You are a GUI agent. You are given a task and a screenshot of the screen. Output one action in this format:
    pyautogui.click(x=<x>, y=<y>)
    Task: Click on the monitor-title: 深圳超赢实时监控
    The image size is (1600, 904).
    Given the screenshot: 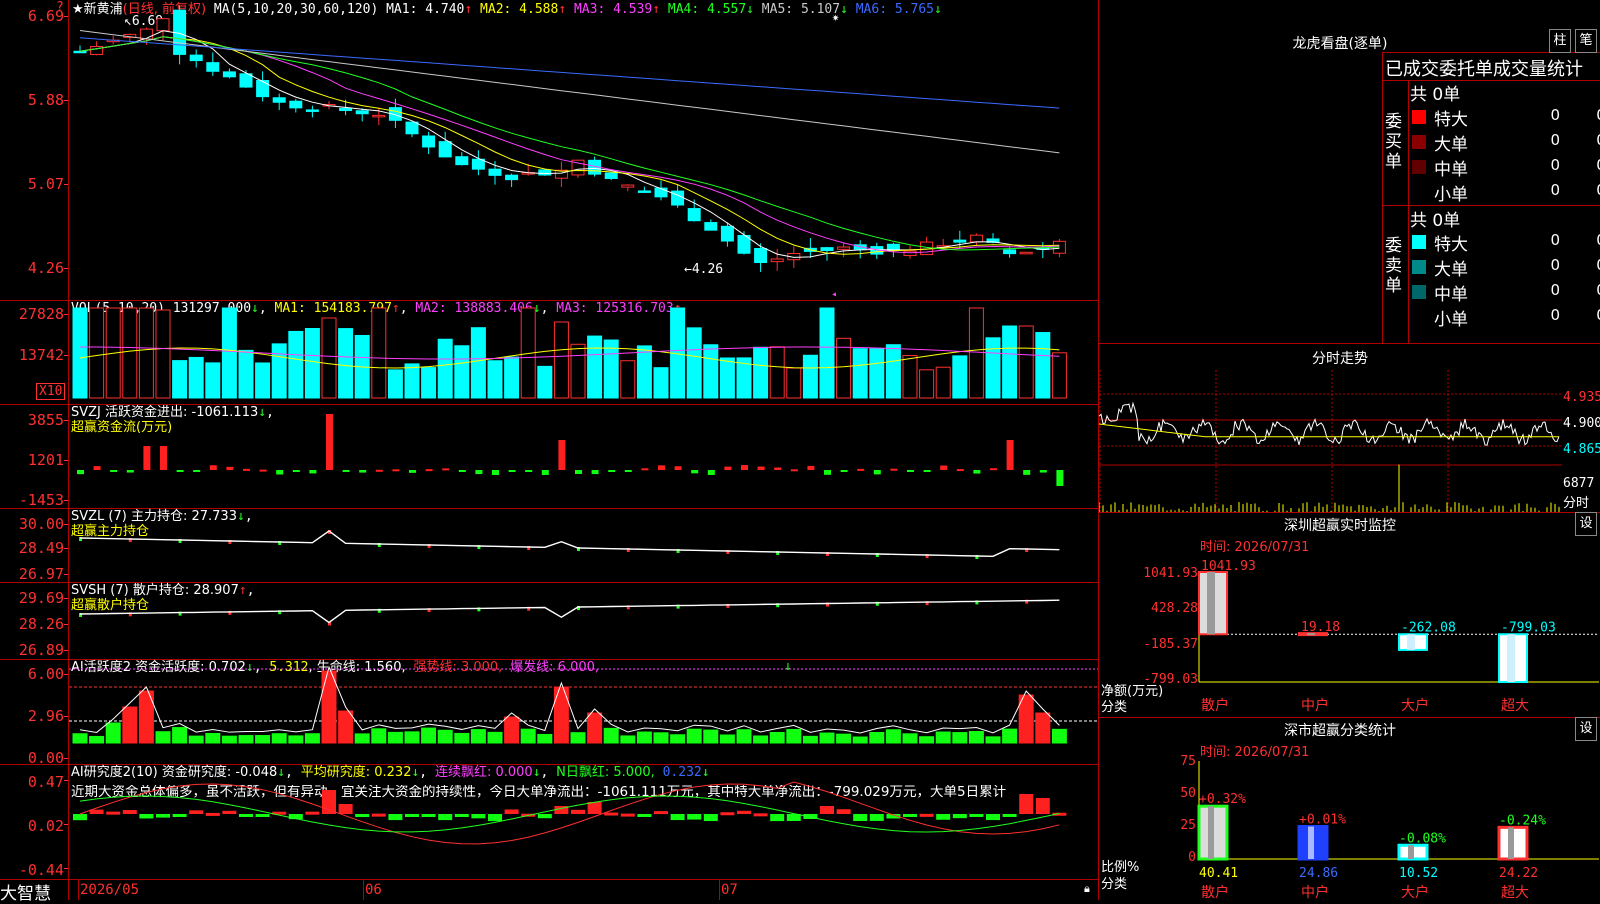 What is the action you would take?
    pyautogui.click(x=1340, y=526)
    